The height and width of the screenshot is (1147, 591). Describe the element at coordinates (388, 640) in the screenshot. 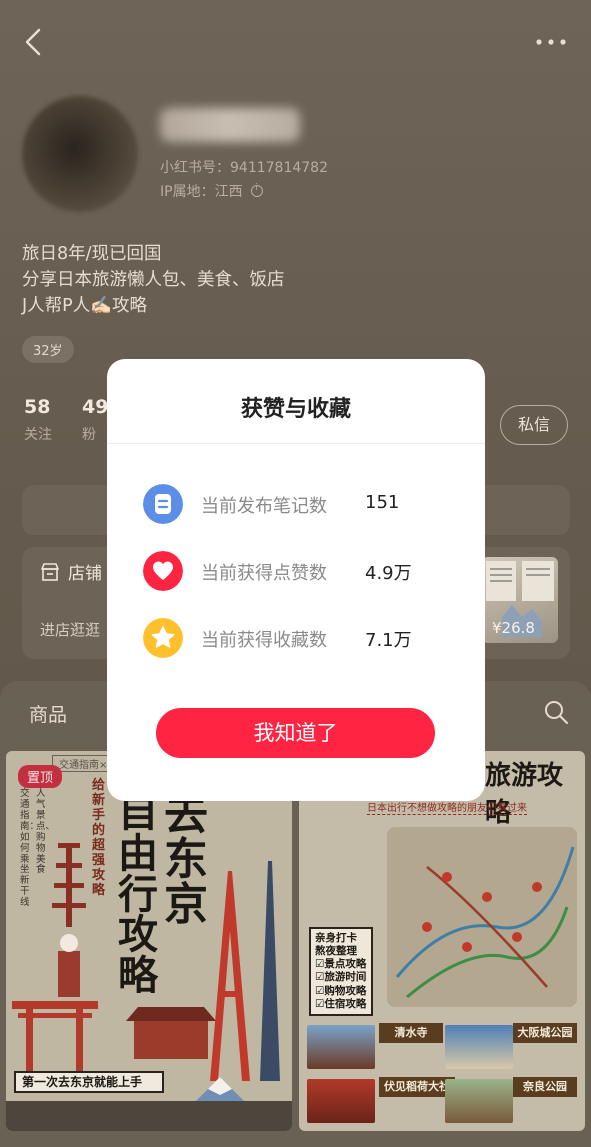

I see `row-value: 7.1万` at that location.